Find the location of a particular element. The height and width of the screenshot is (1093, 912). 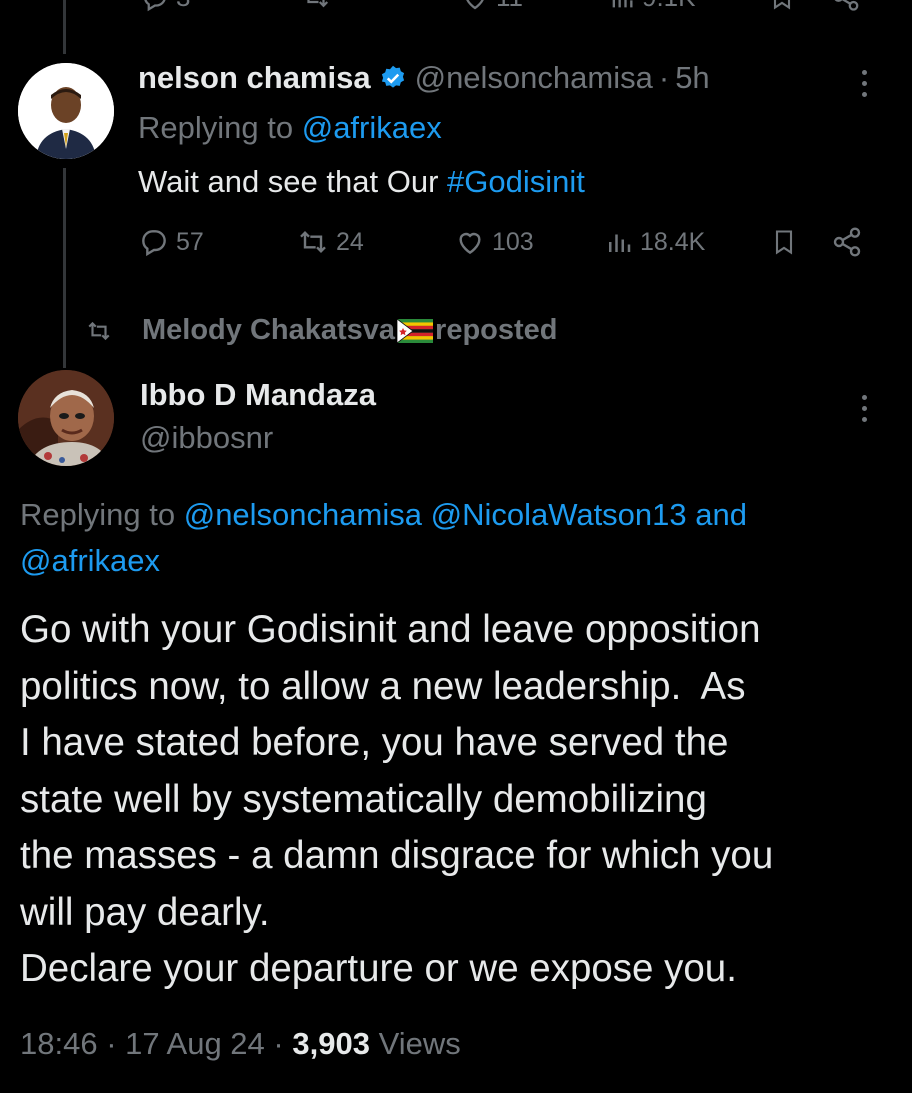

reply-tweet-header: nelson chamisa @nelsonchamisa · 5h is located at coordinates (424, 78).